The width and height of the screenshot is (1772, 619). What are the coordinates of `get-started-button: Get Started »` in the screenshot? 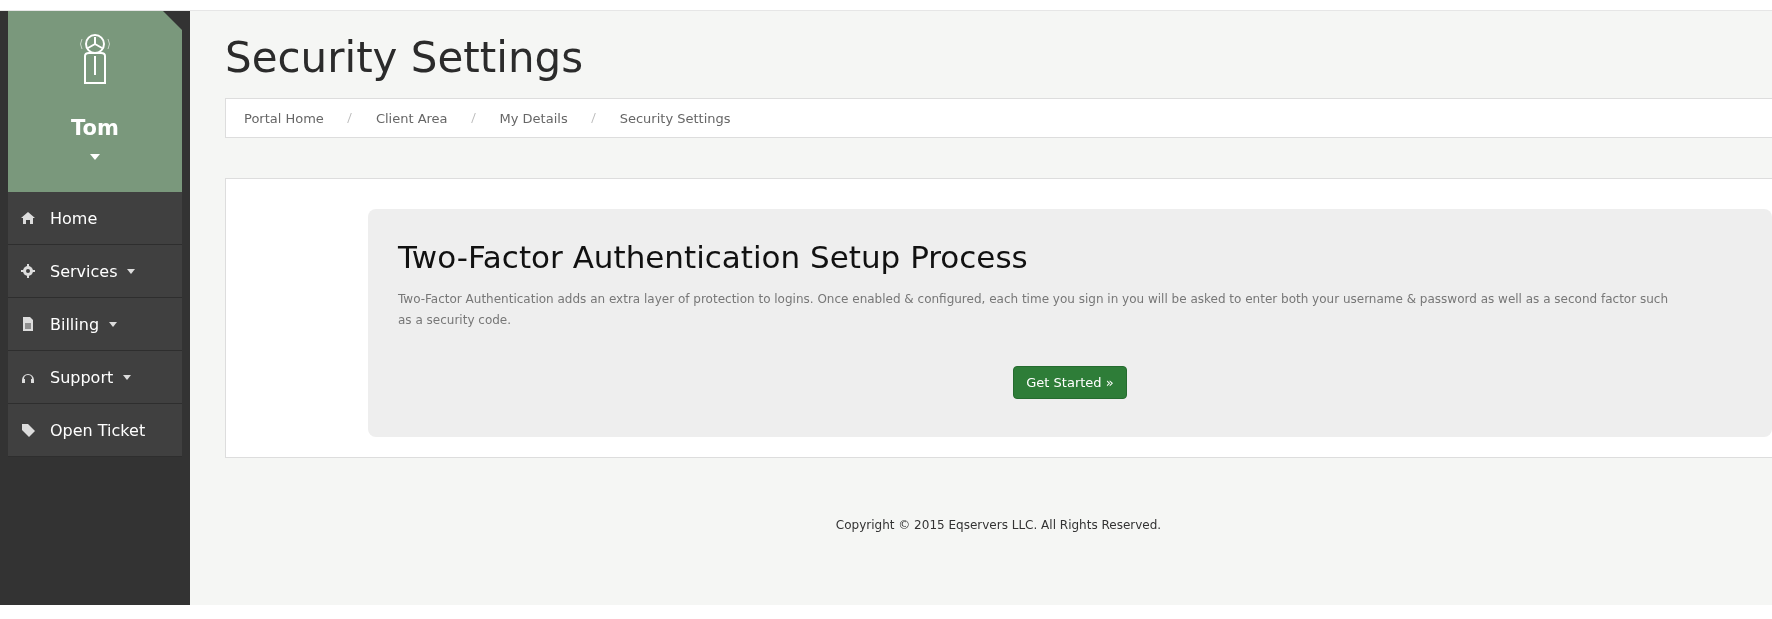 It's located at (1070, 382).